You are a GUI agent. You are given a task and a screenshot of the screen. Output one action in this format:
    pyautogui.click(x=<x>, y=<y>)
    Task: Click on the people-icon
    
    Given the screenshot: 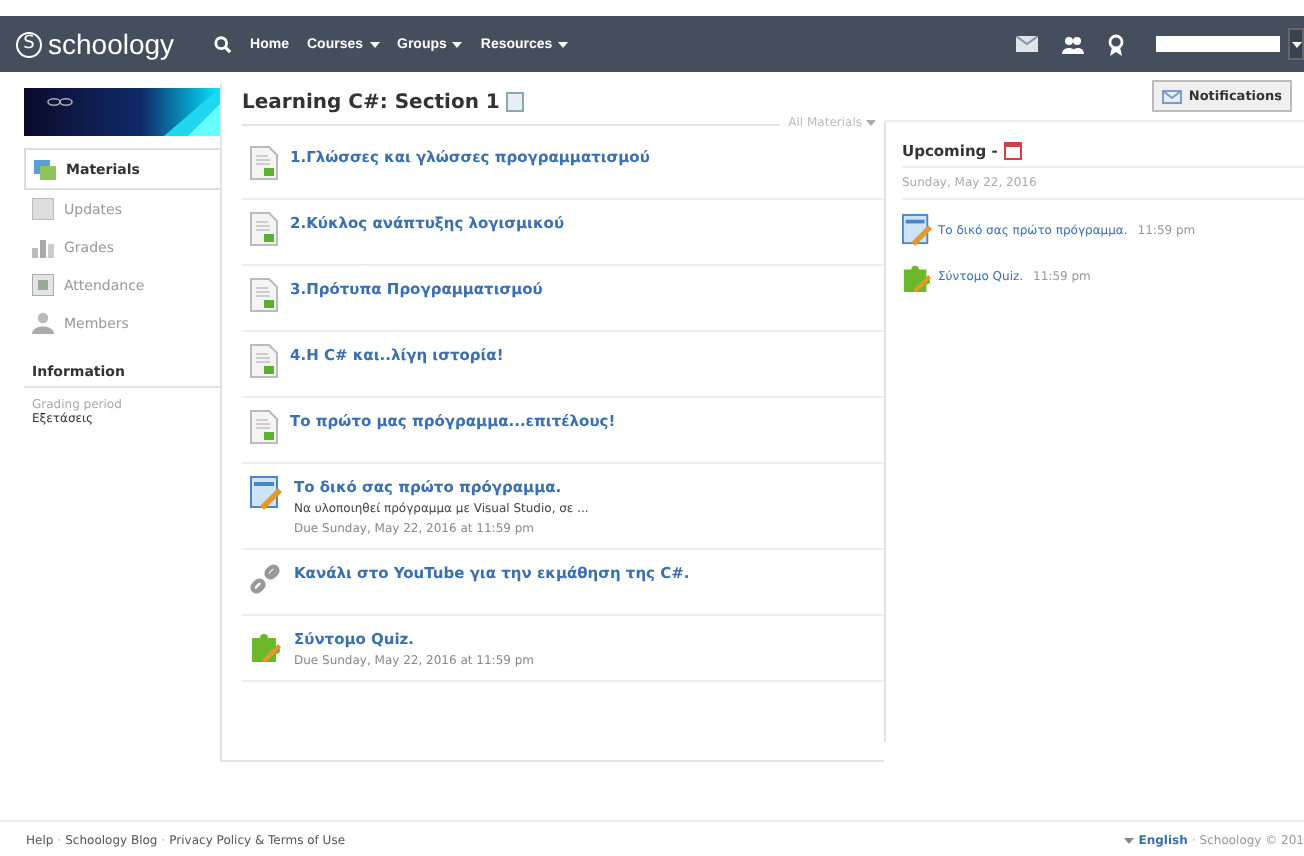 What is the action you would take?
    pyautogui.click(x=1073, y=44)
    